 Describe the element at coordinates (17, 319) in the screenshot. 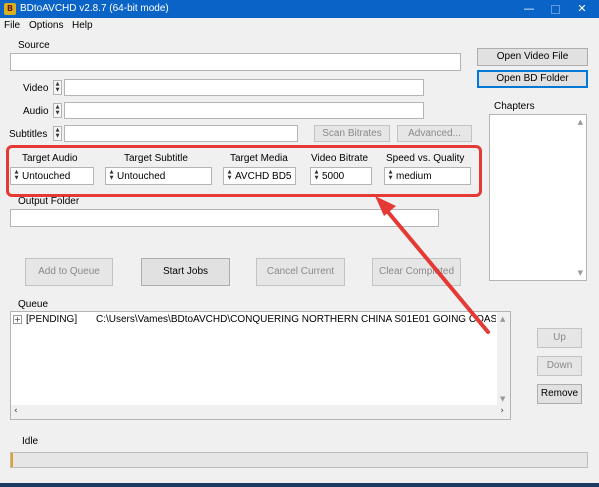

I see `expand-icon: +` at that location.